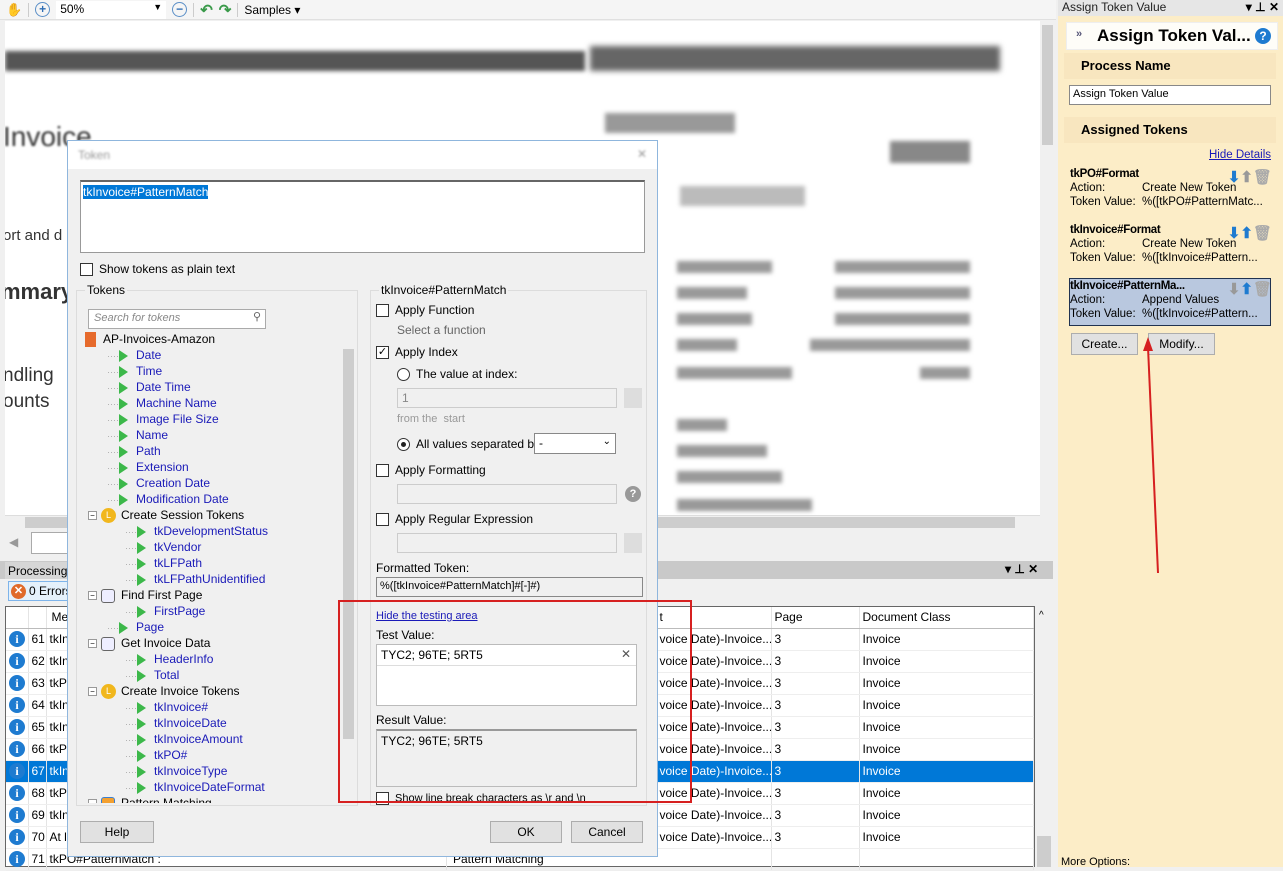 Image resolution: width=1283 pixels, height=871 pixels. I want to click on tree-node: ···· Image File Size, so click(212, 419).